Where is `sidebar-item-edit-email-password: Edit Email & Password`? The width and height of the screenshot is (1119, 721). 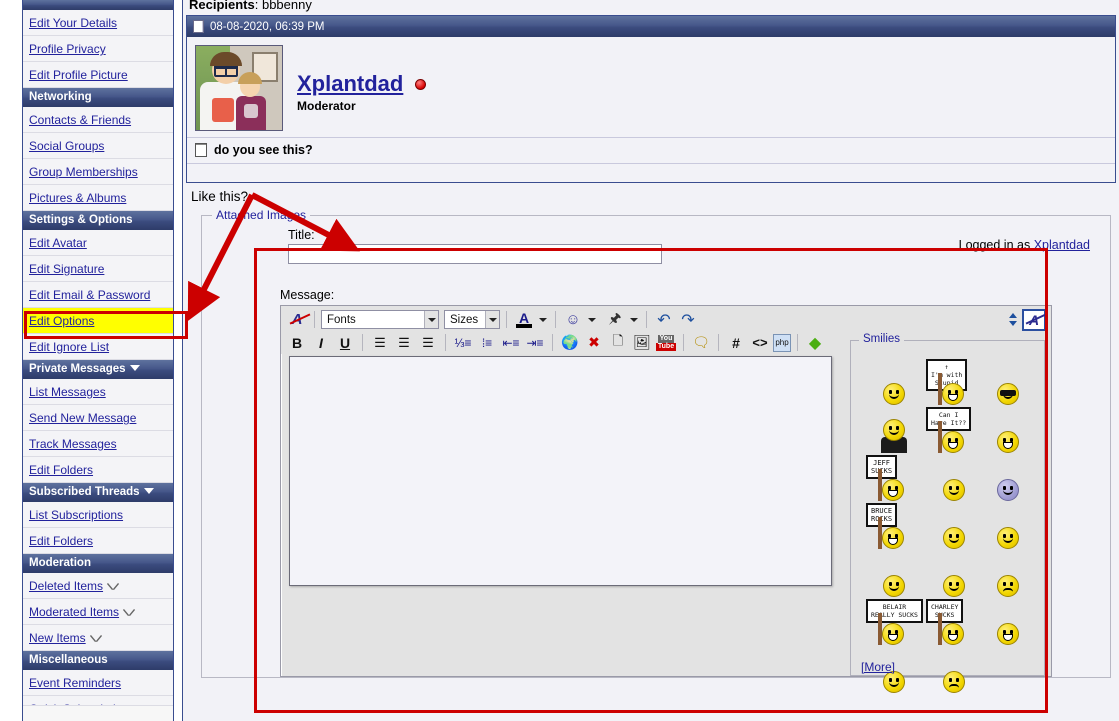
sidebar-item-edit-email-password: Edit Email & Password is located at coordinates (98, 295).